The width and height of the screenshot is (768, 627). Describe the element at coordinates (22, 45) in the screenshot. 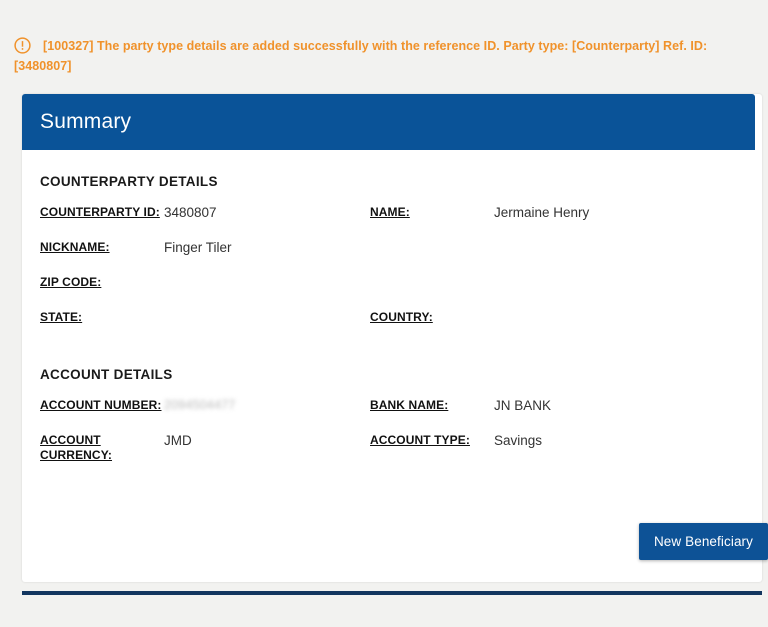

I see `exclamation-circle-icon` at that location.